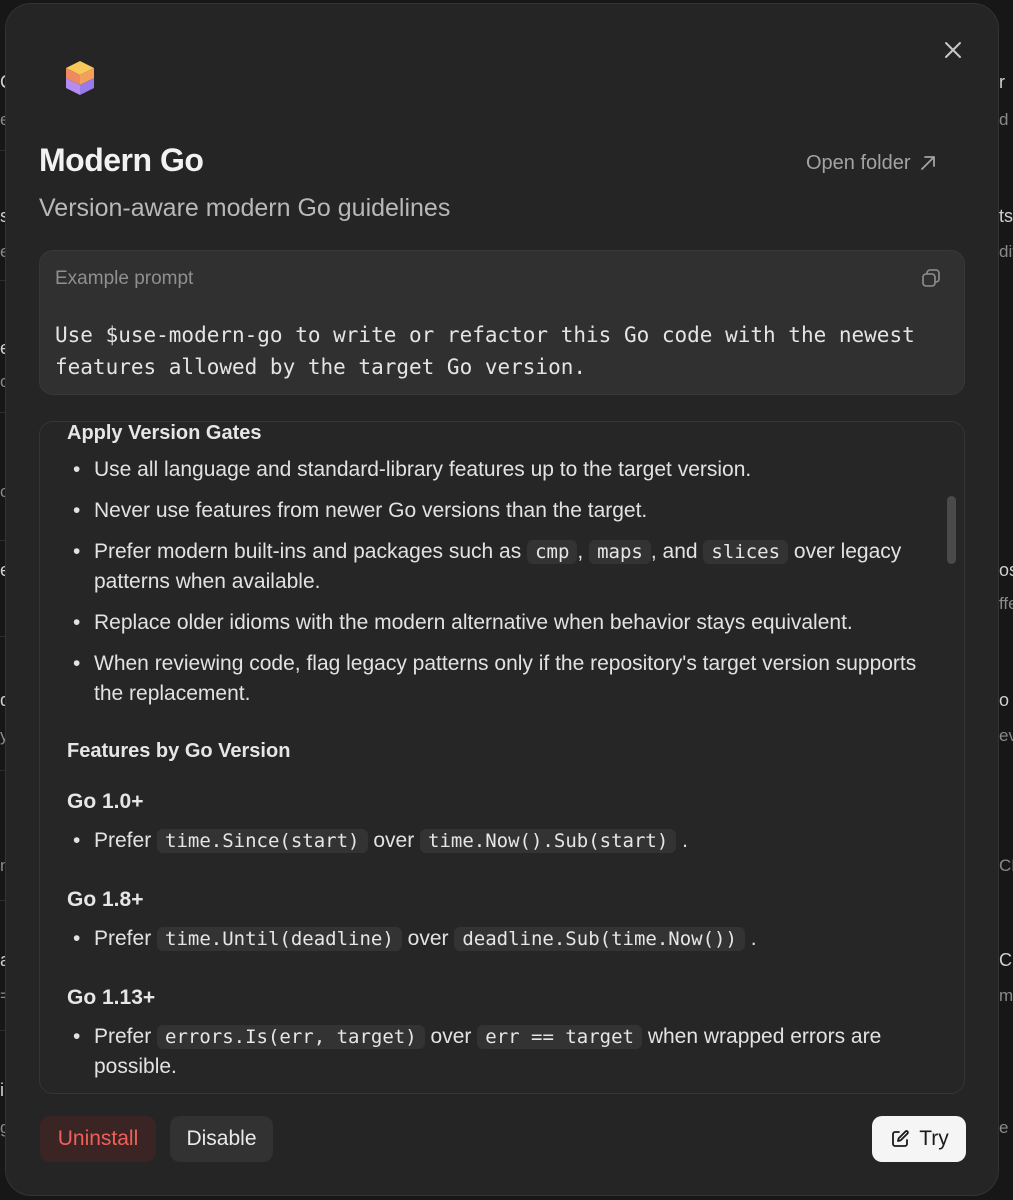 The height and width of the screenshot is (1200, 1013). What do you see at coordinates (124, 278) in the screenshot?
I see `example-prompt-label: Example prompt` at bounding box center [124, 278].